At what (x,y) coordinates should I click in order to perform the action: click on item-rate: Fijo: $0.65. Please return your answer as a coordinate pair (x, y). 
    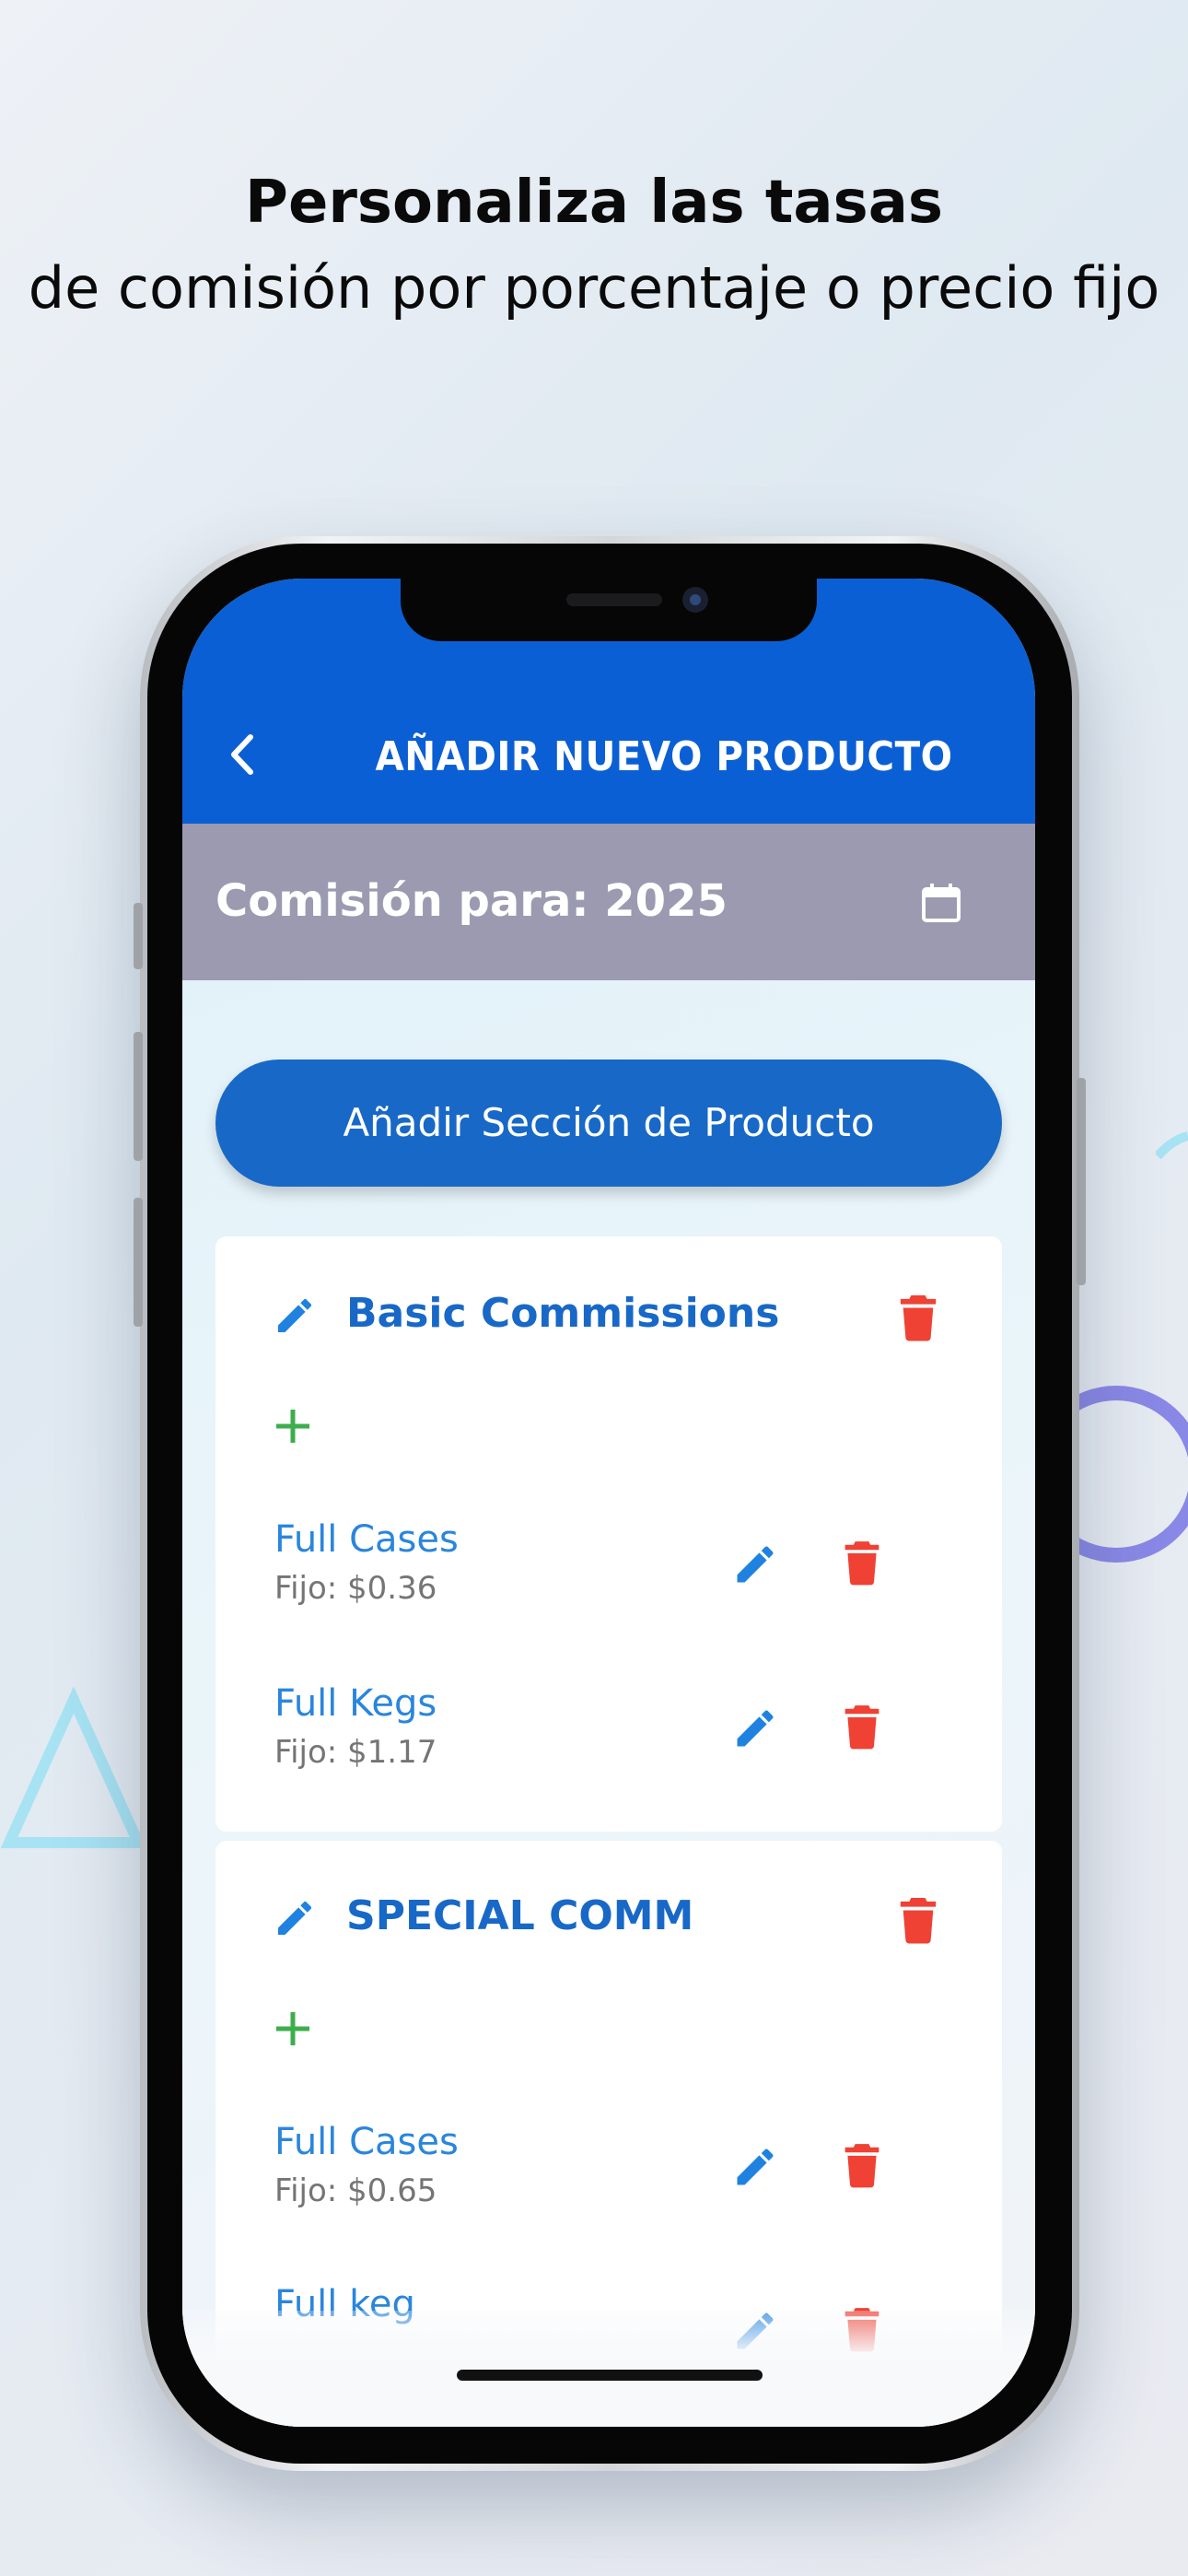
    Looking at the image, I should click on (355, 2190).